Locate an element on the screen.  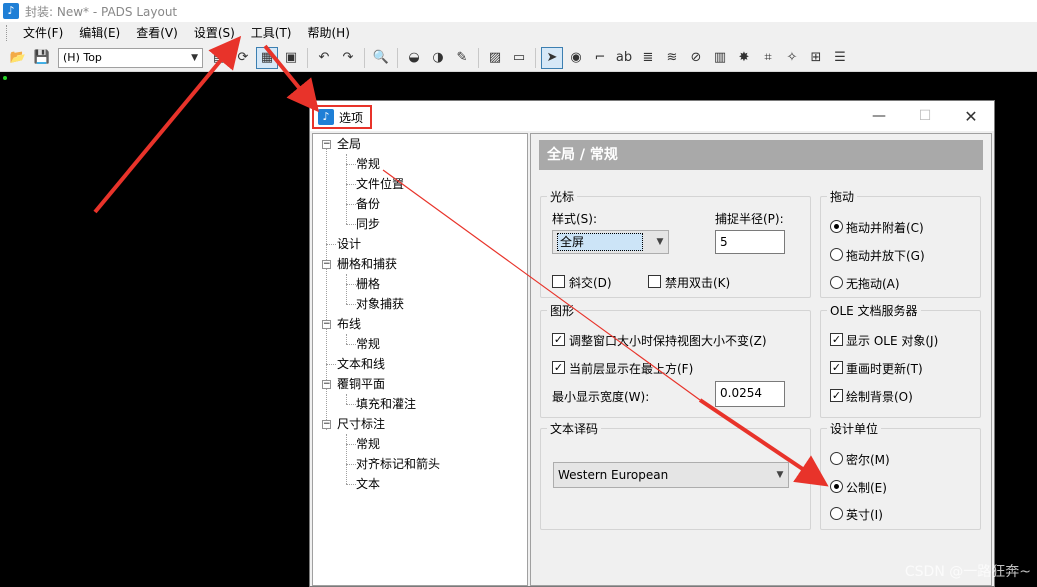
save-icon: 💾 is located at coordinates (42, 58).